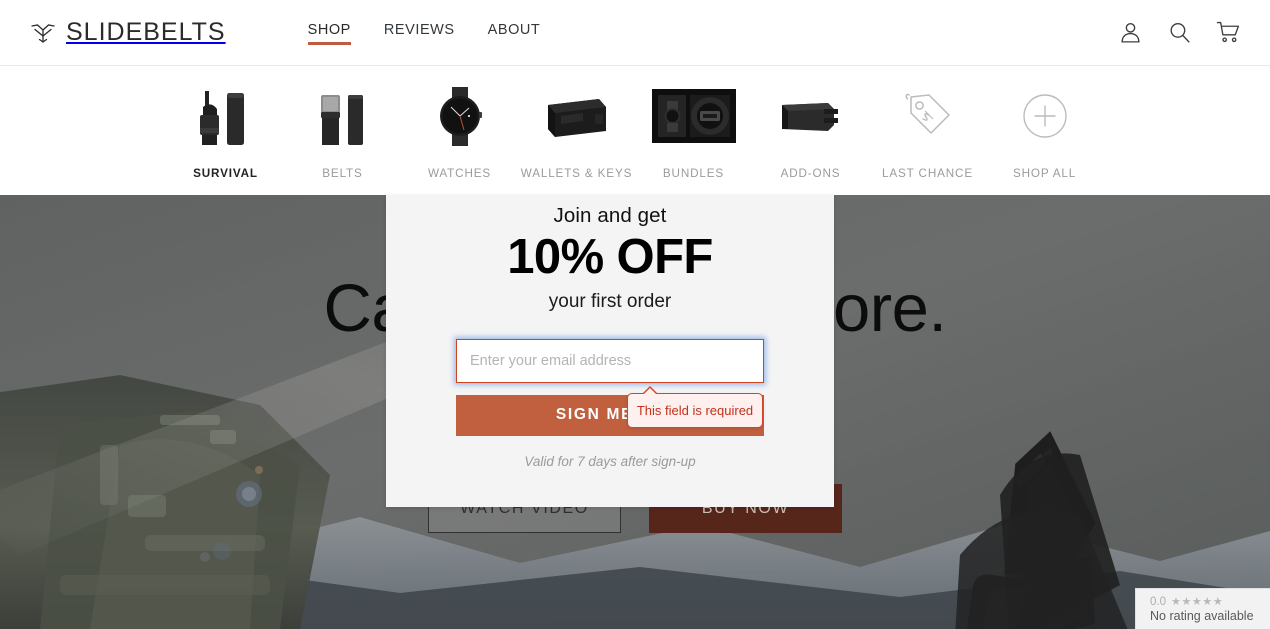 The height and width of the screenshot is (629, 1270). I want to click on price-tag-icon, so click(928, 116).